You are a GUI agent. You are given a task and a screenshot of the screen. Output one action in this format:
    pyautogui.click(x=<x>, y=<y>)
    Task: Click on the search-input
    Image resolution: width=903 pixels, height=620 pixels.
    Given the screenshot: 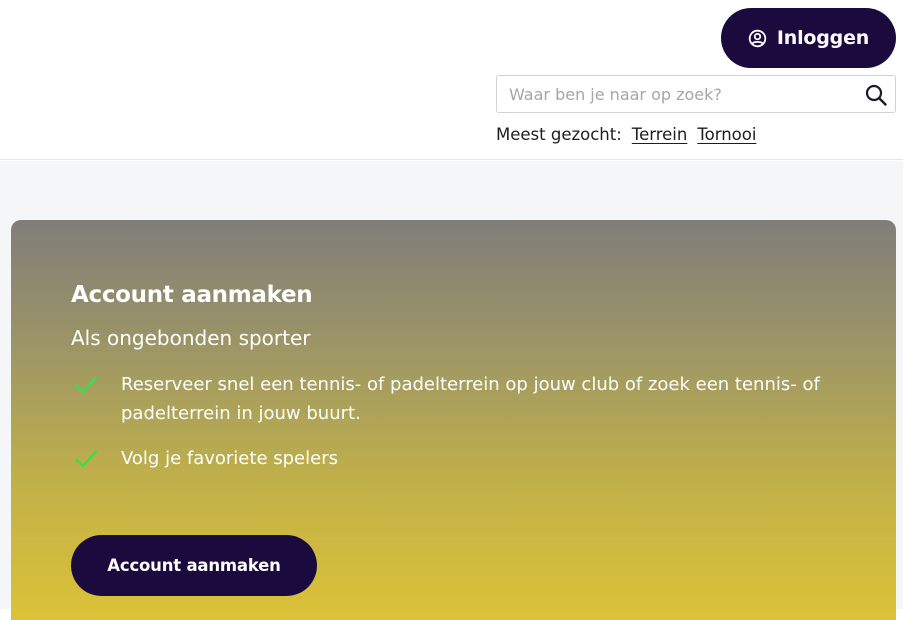 What is the action you would take?
    pyautogui.click(x=677, y=94)
    